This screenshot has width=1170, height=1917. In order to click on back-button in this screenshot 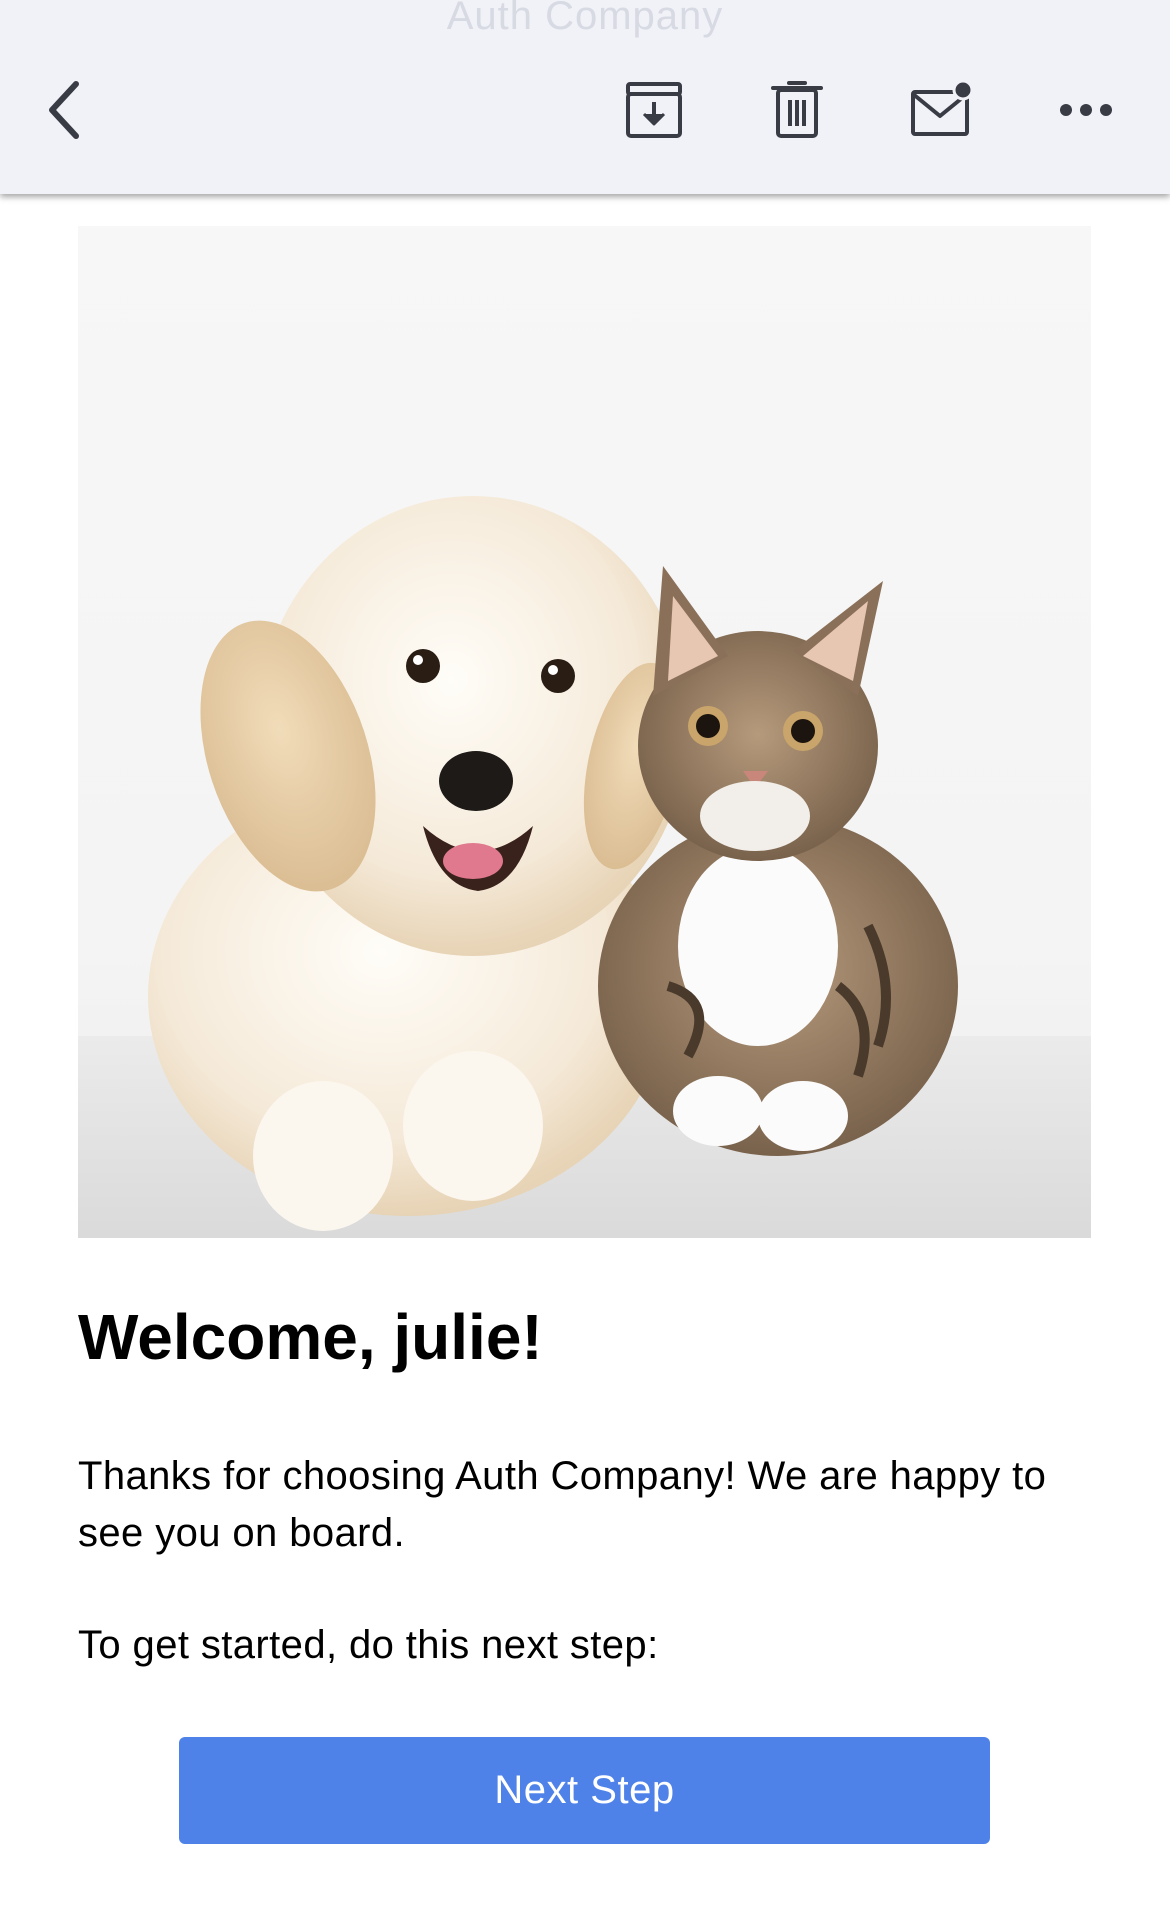, I will do `click(66, 110)`.